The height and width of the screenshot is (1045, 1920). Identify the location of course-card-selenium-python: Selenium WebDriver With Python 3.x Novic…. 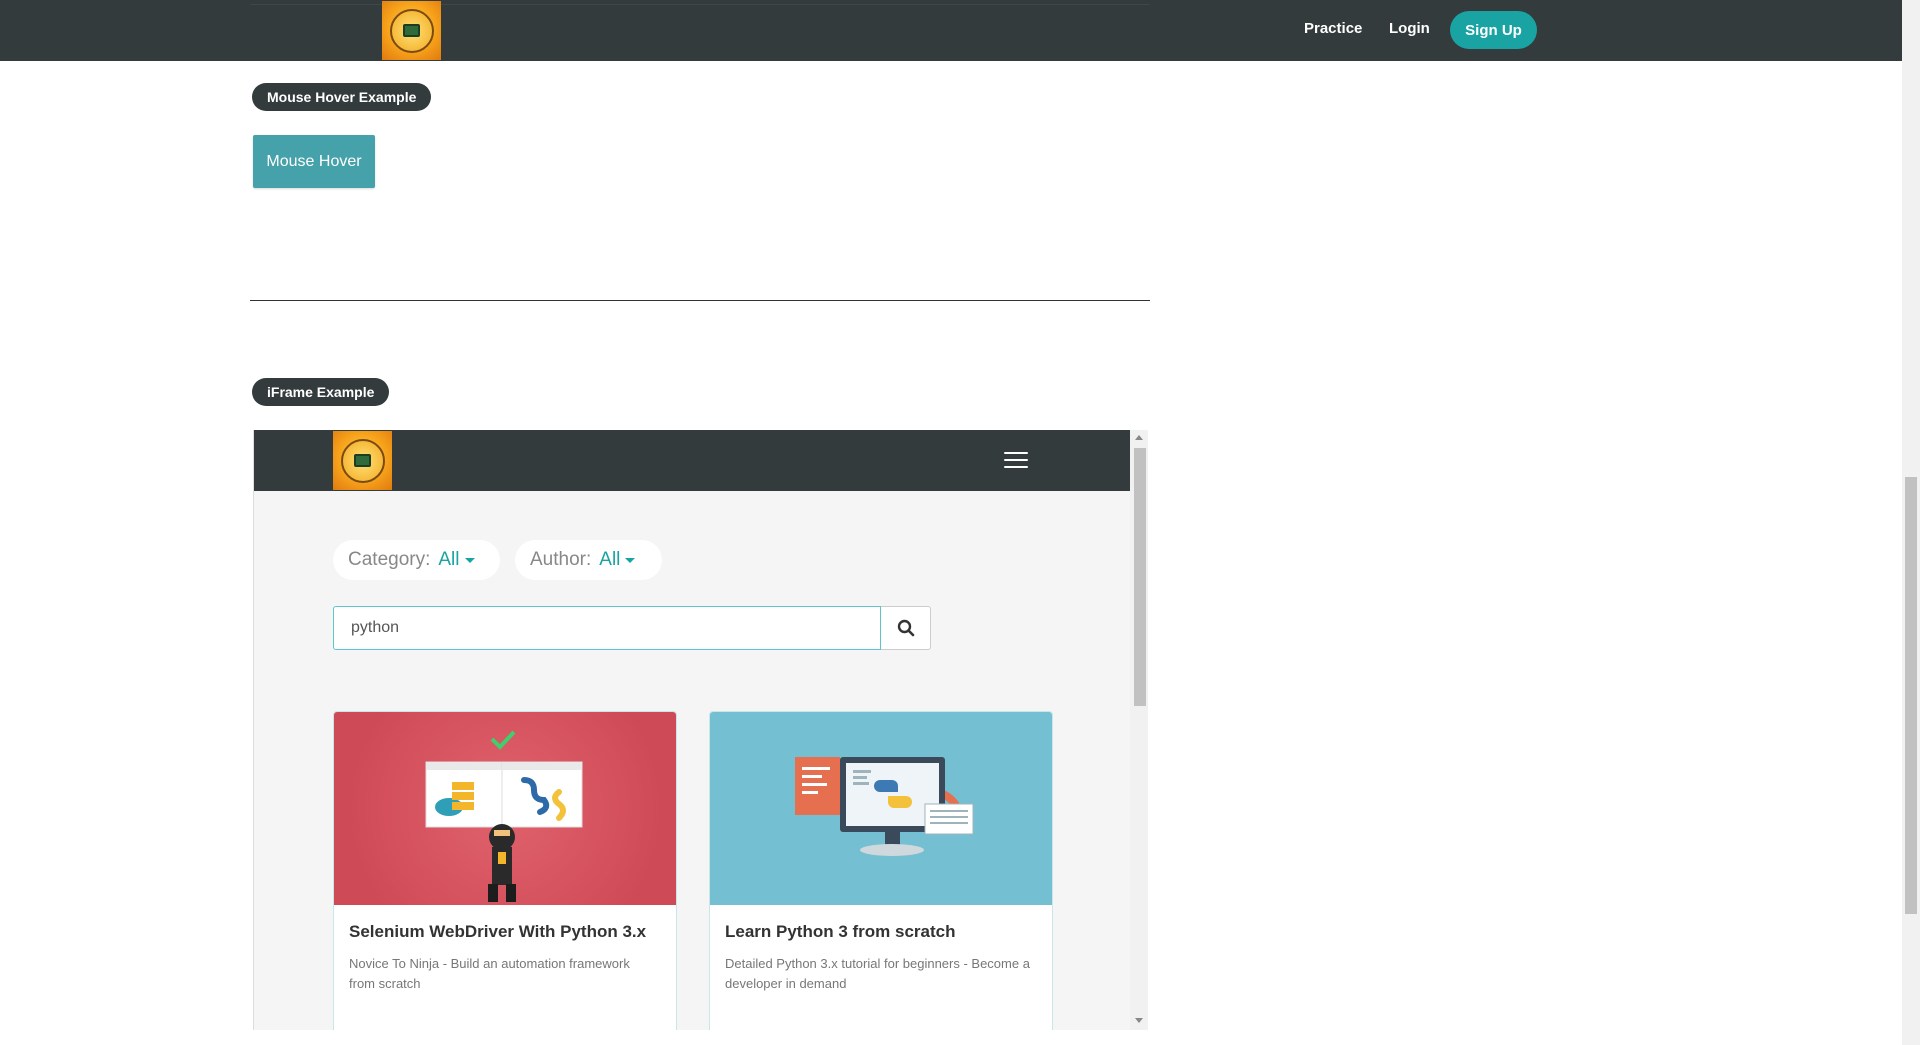
(505, 870).